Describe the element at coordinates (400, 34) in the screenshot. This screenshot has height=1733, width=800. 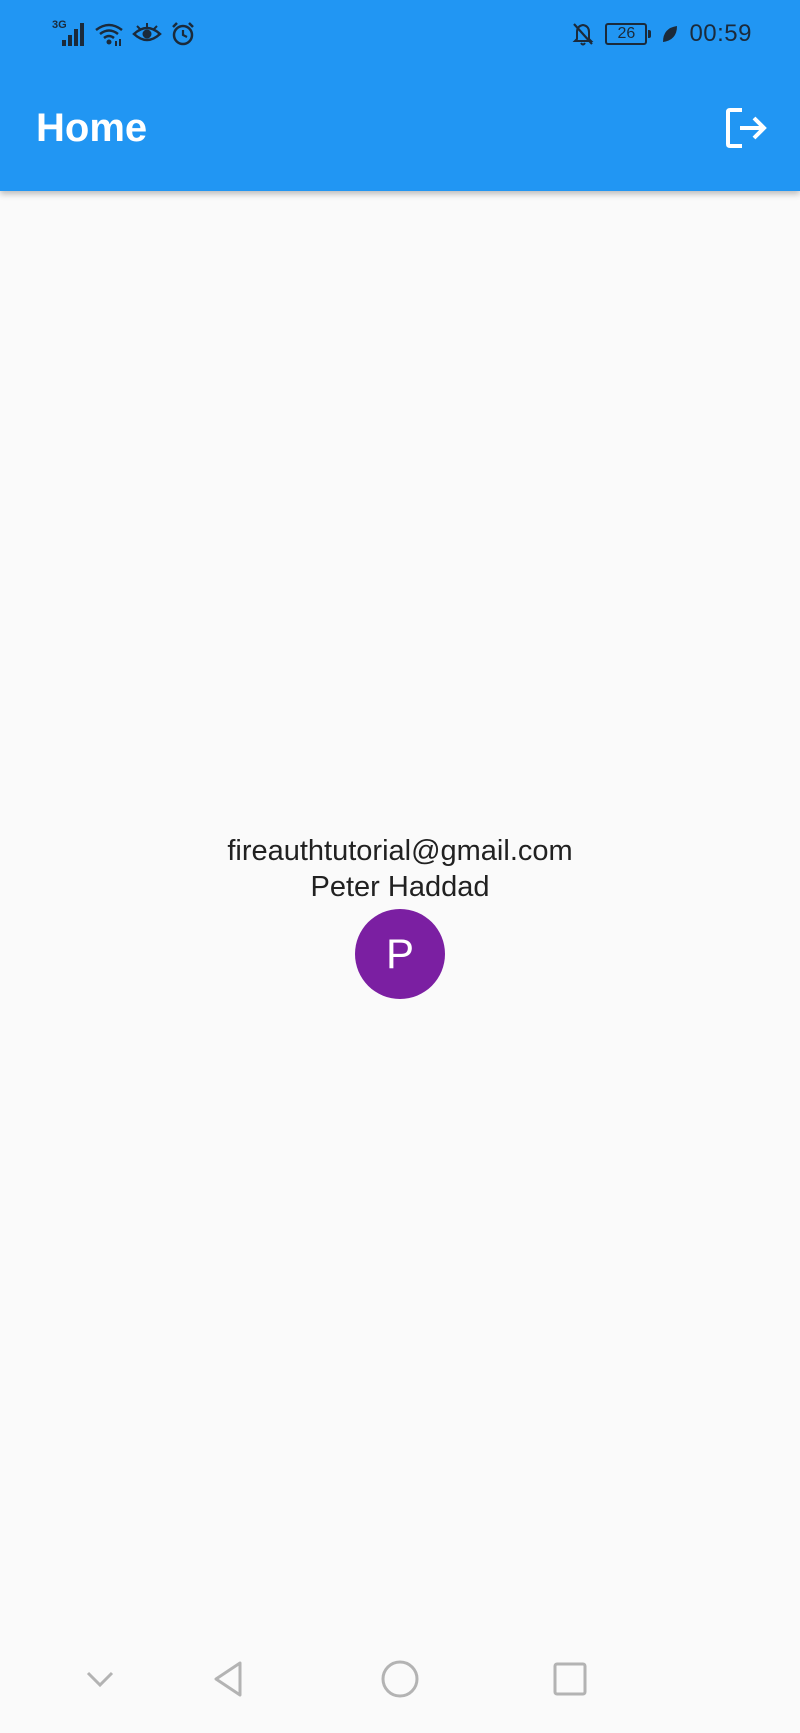
I see `status-bar: 3G 26 00:59` at that location.